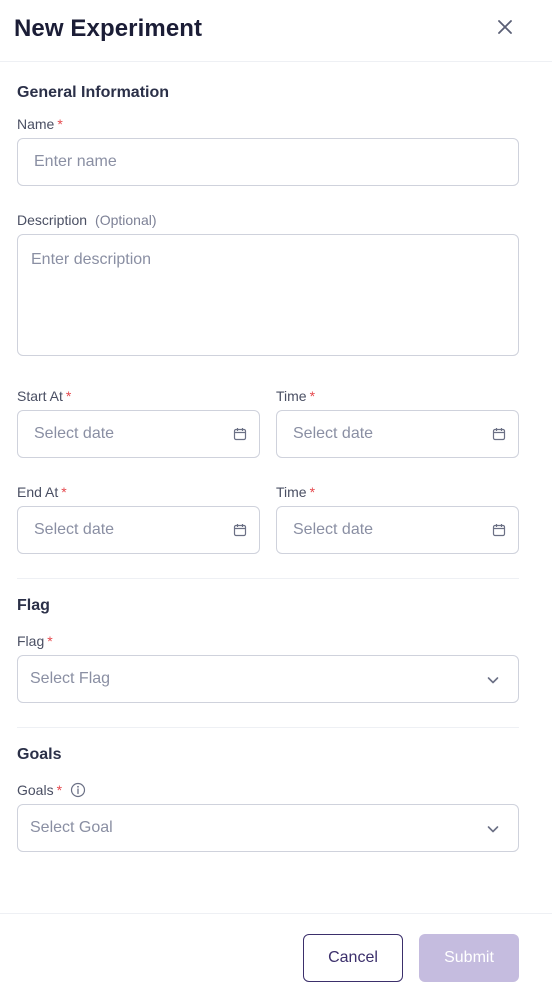 Image resolution: width=552 pixels, height=999 pixels. What do you see at coordinates (36, 124) in the screenshot?
I see `name-label-text: Name` at bounding box center [36, 124].